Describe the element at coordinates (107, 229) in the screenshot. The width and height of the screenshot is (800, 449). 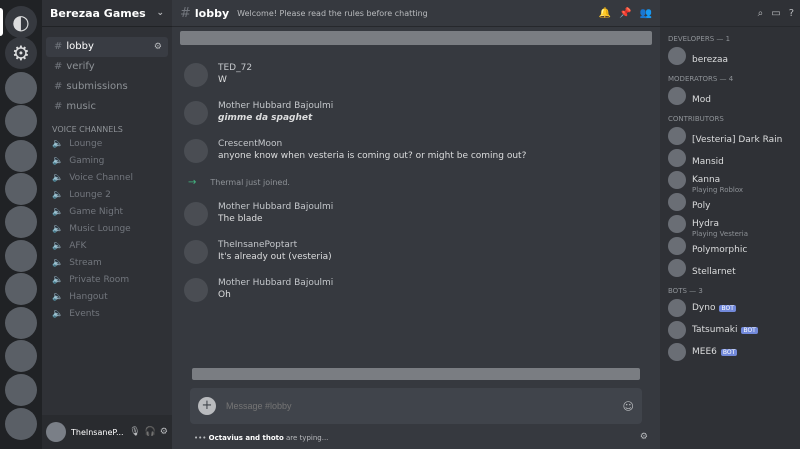
I see `voice-channel: 🔈 Music Lounge` at that location.